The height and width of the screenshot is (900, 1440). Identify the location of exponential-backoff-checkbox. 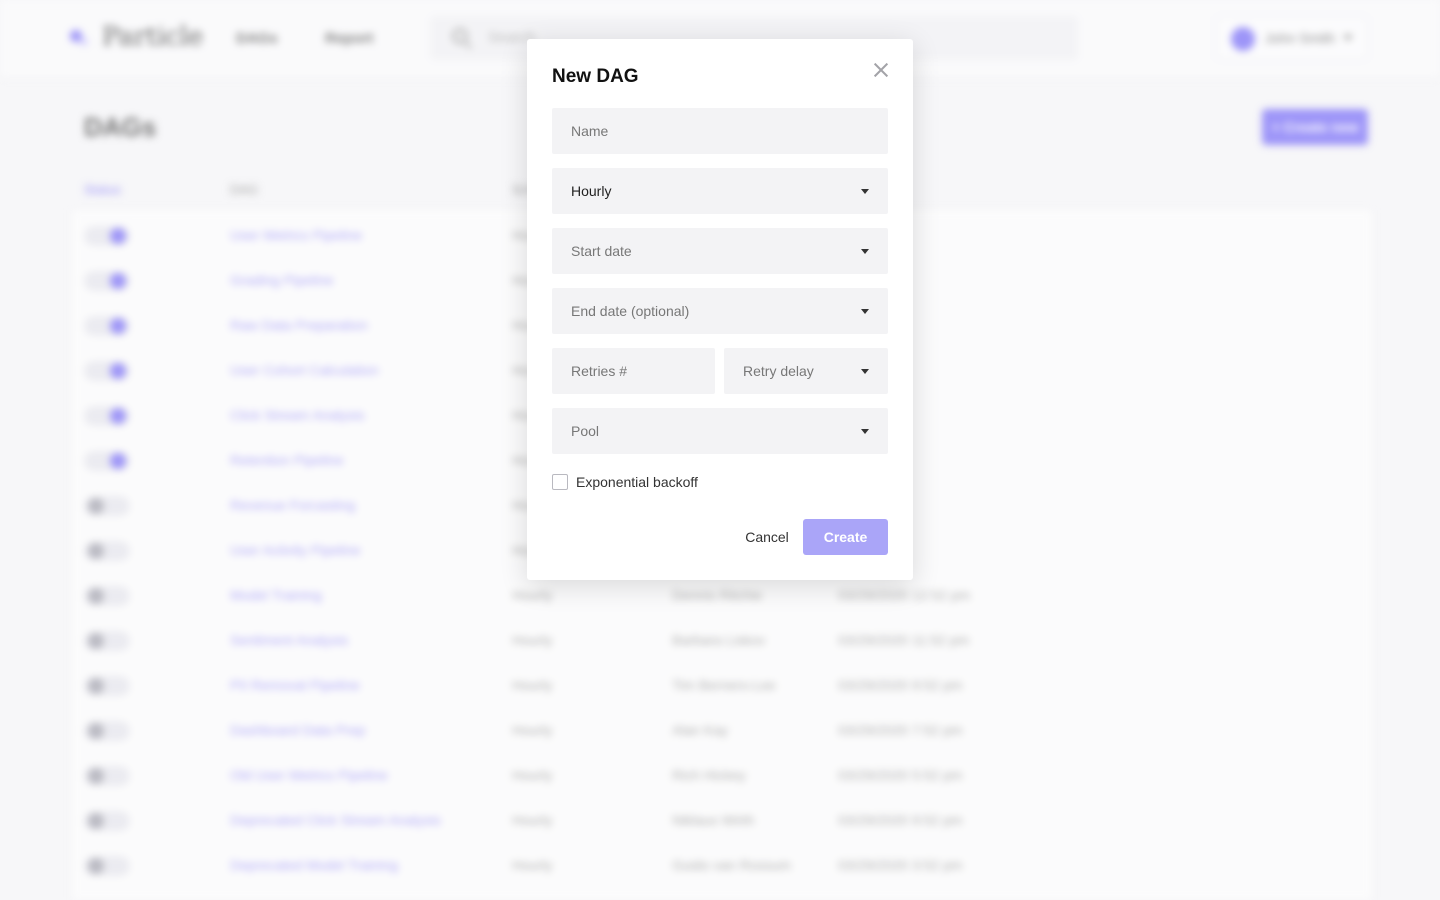
(560, 482).